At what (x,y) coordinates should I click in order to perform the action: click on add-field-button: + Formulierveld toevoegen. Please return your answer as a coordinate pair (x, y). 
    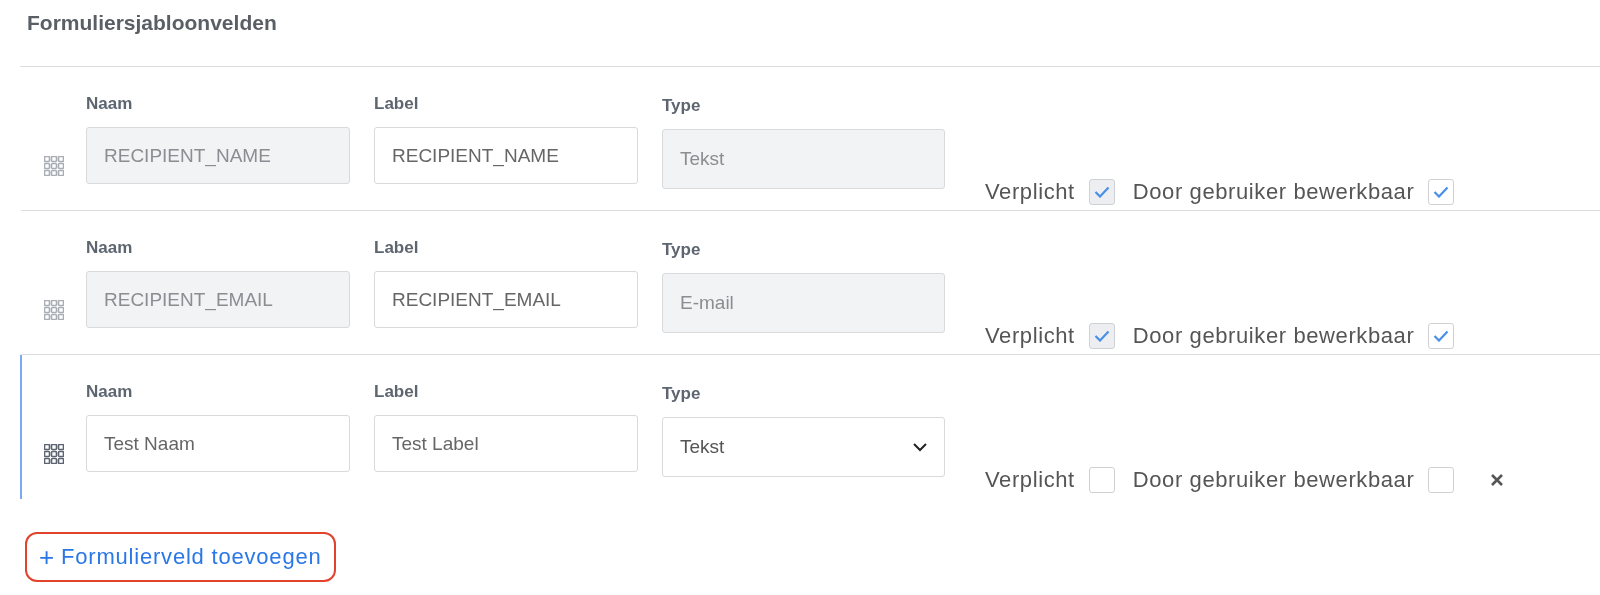
    Looking at the image, I should click on (180, 557).